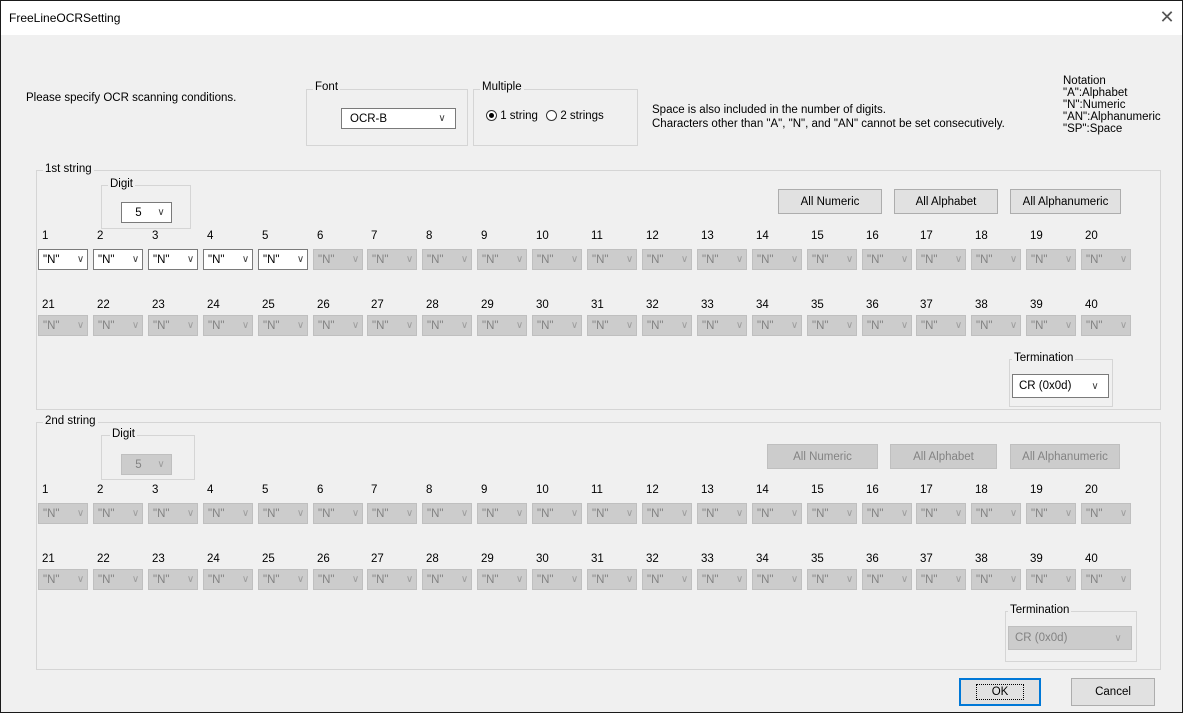 This screenshot has width=1183, height=713. Describe the element at coordinates (929, 513) in the screenshot. I see `char-type-value: "N"` at that location.